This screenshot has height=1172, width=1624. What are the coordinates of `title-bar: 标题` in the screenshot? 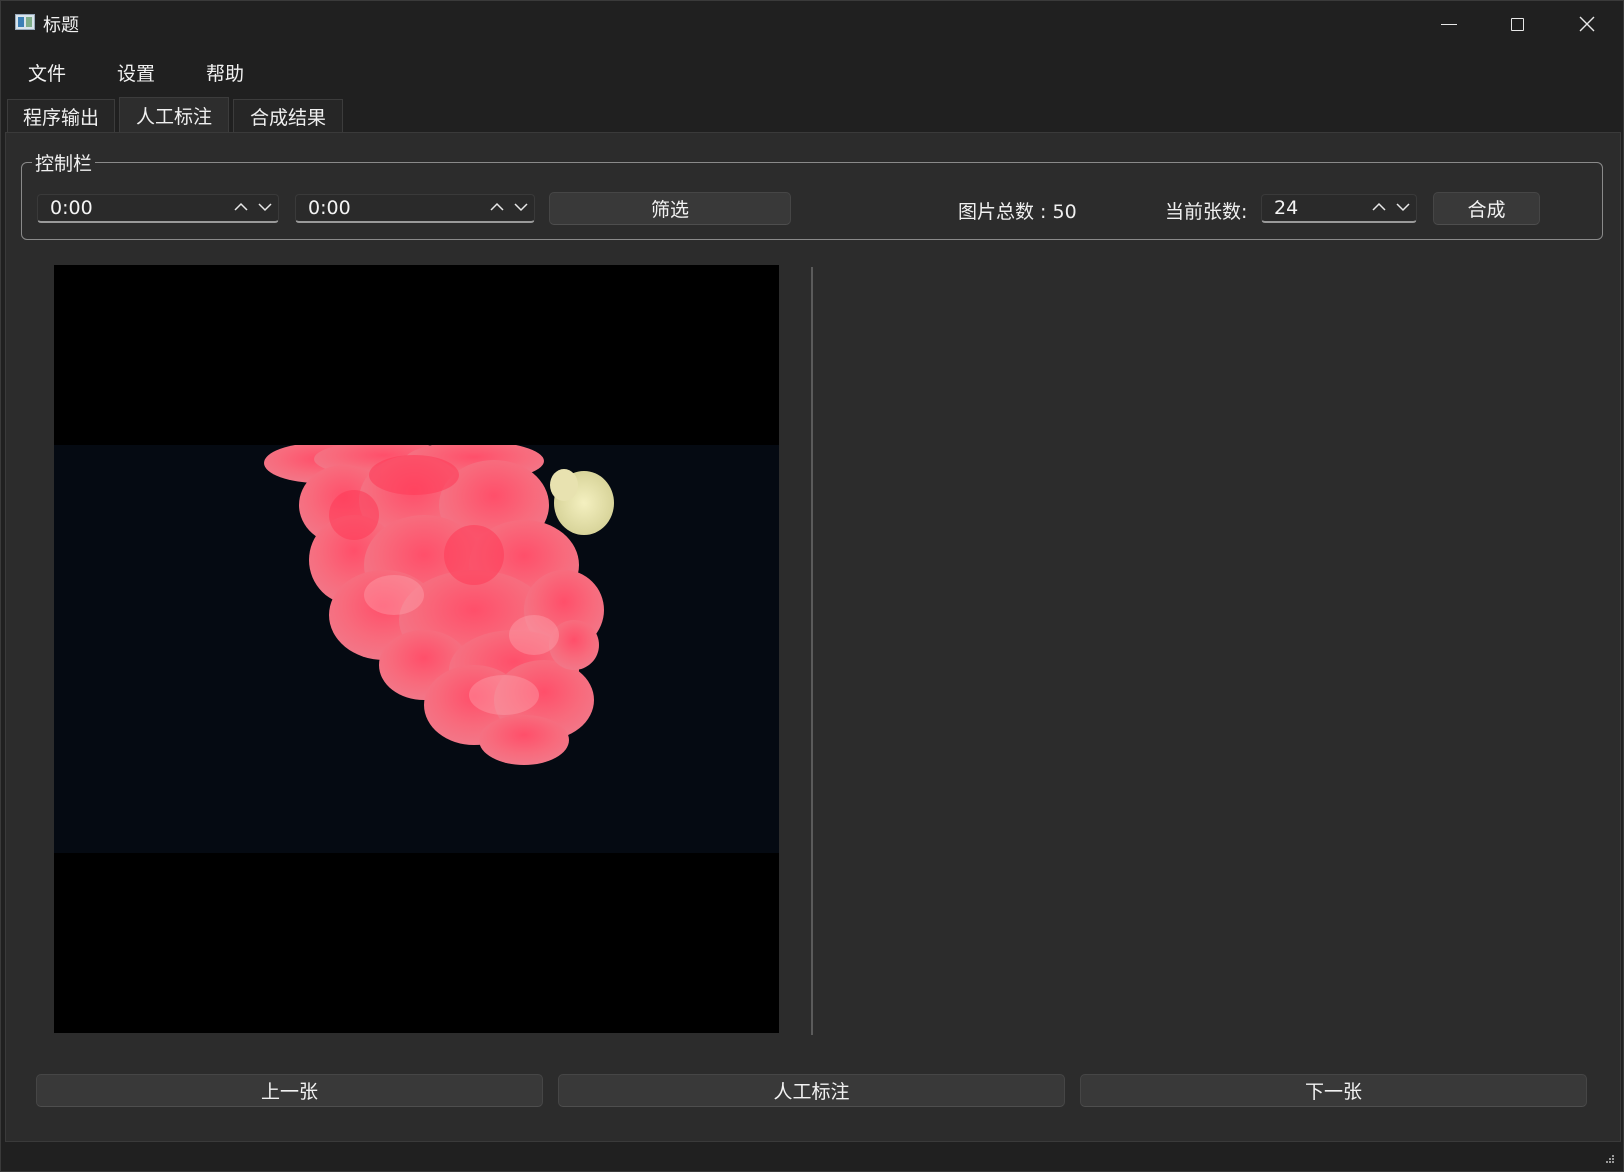 It's located at (812, 24).